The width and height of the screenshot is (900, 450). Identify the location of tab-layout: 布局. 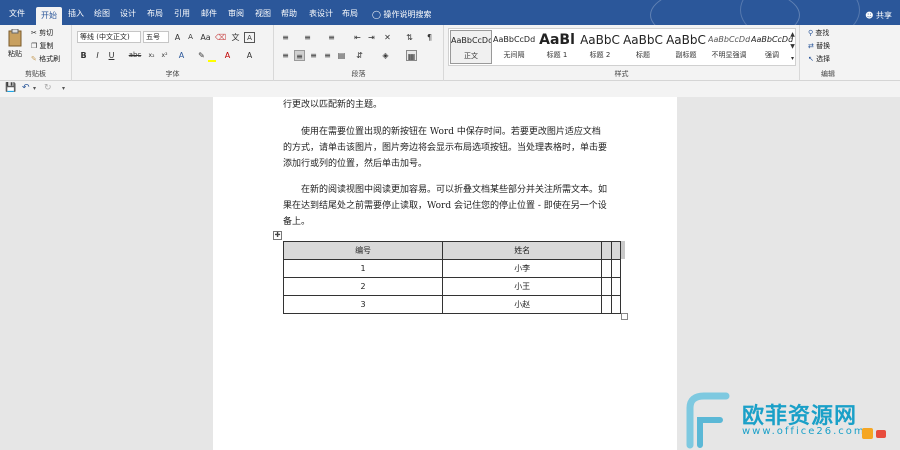
(155, 13).